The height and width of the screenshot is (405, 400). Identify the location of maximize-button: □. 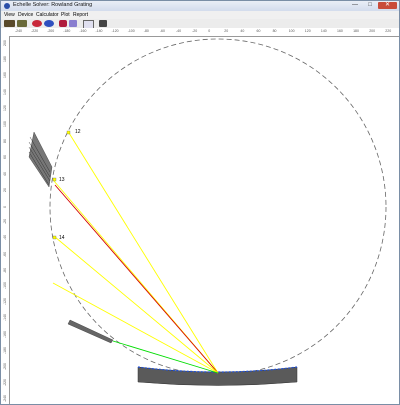
(370, 5).